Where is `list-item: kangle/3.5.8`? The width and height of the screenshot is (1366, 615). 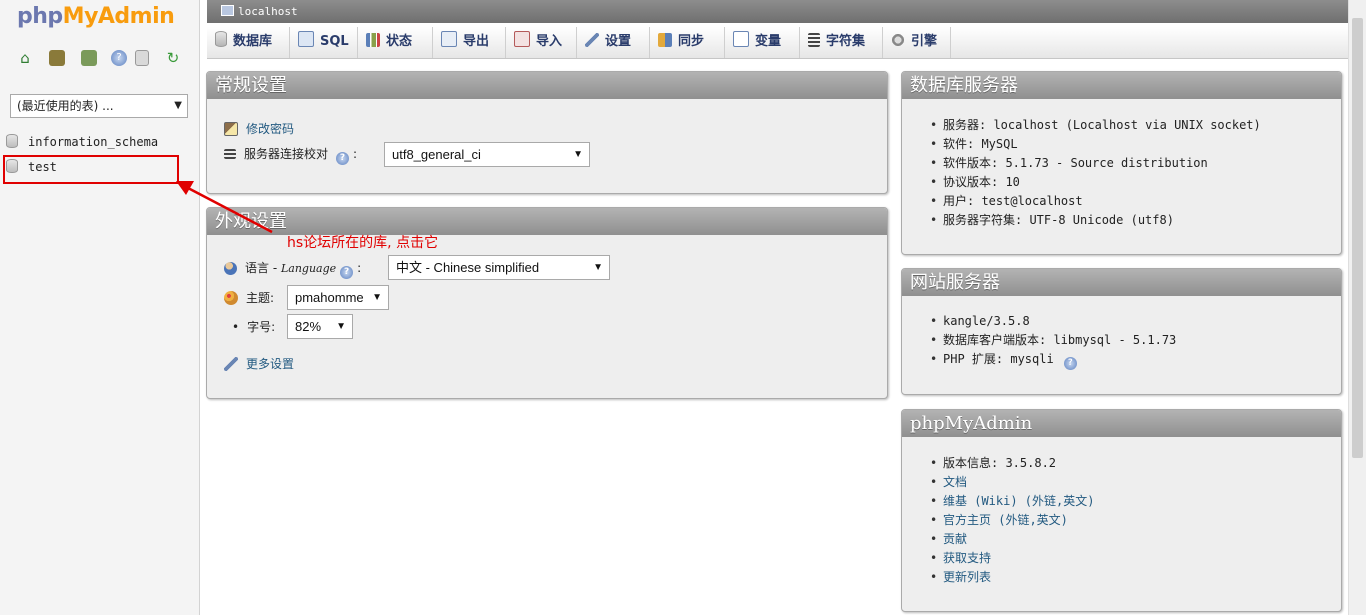 list-item: kangle/3.5.8 is located at coordinates (1053, 321).